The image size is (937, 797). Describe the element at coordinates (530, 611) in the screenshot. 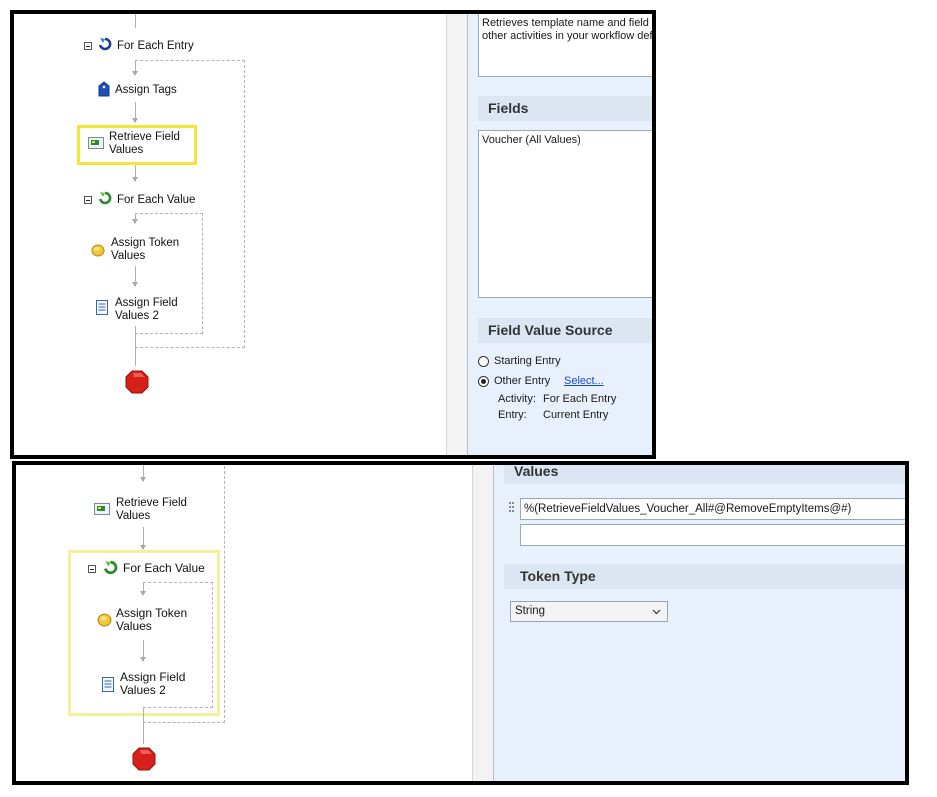

I see `dropdown-selected-value: String` at that location.